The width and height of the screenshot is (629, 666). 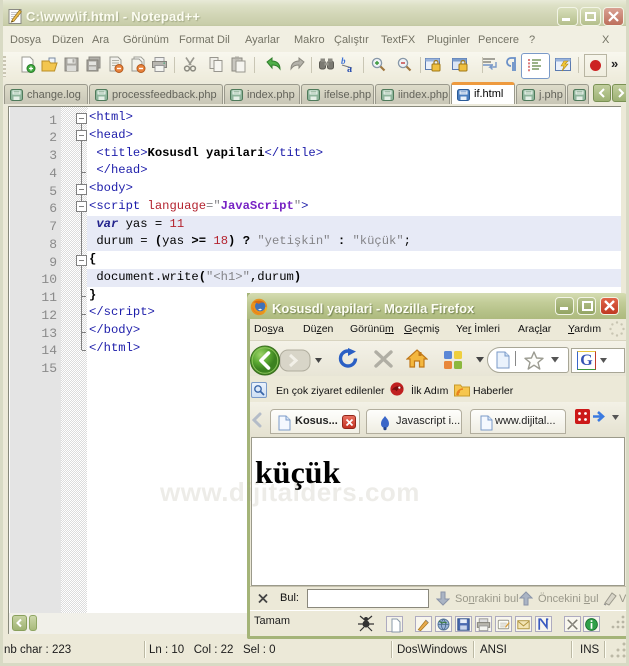 What do you see at coordinates (349, 68) in the screenshot?
I see `svg-text: a` at bounding box center [349, 68].